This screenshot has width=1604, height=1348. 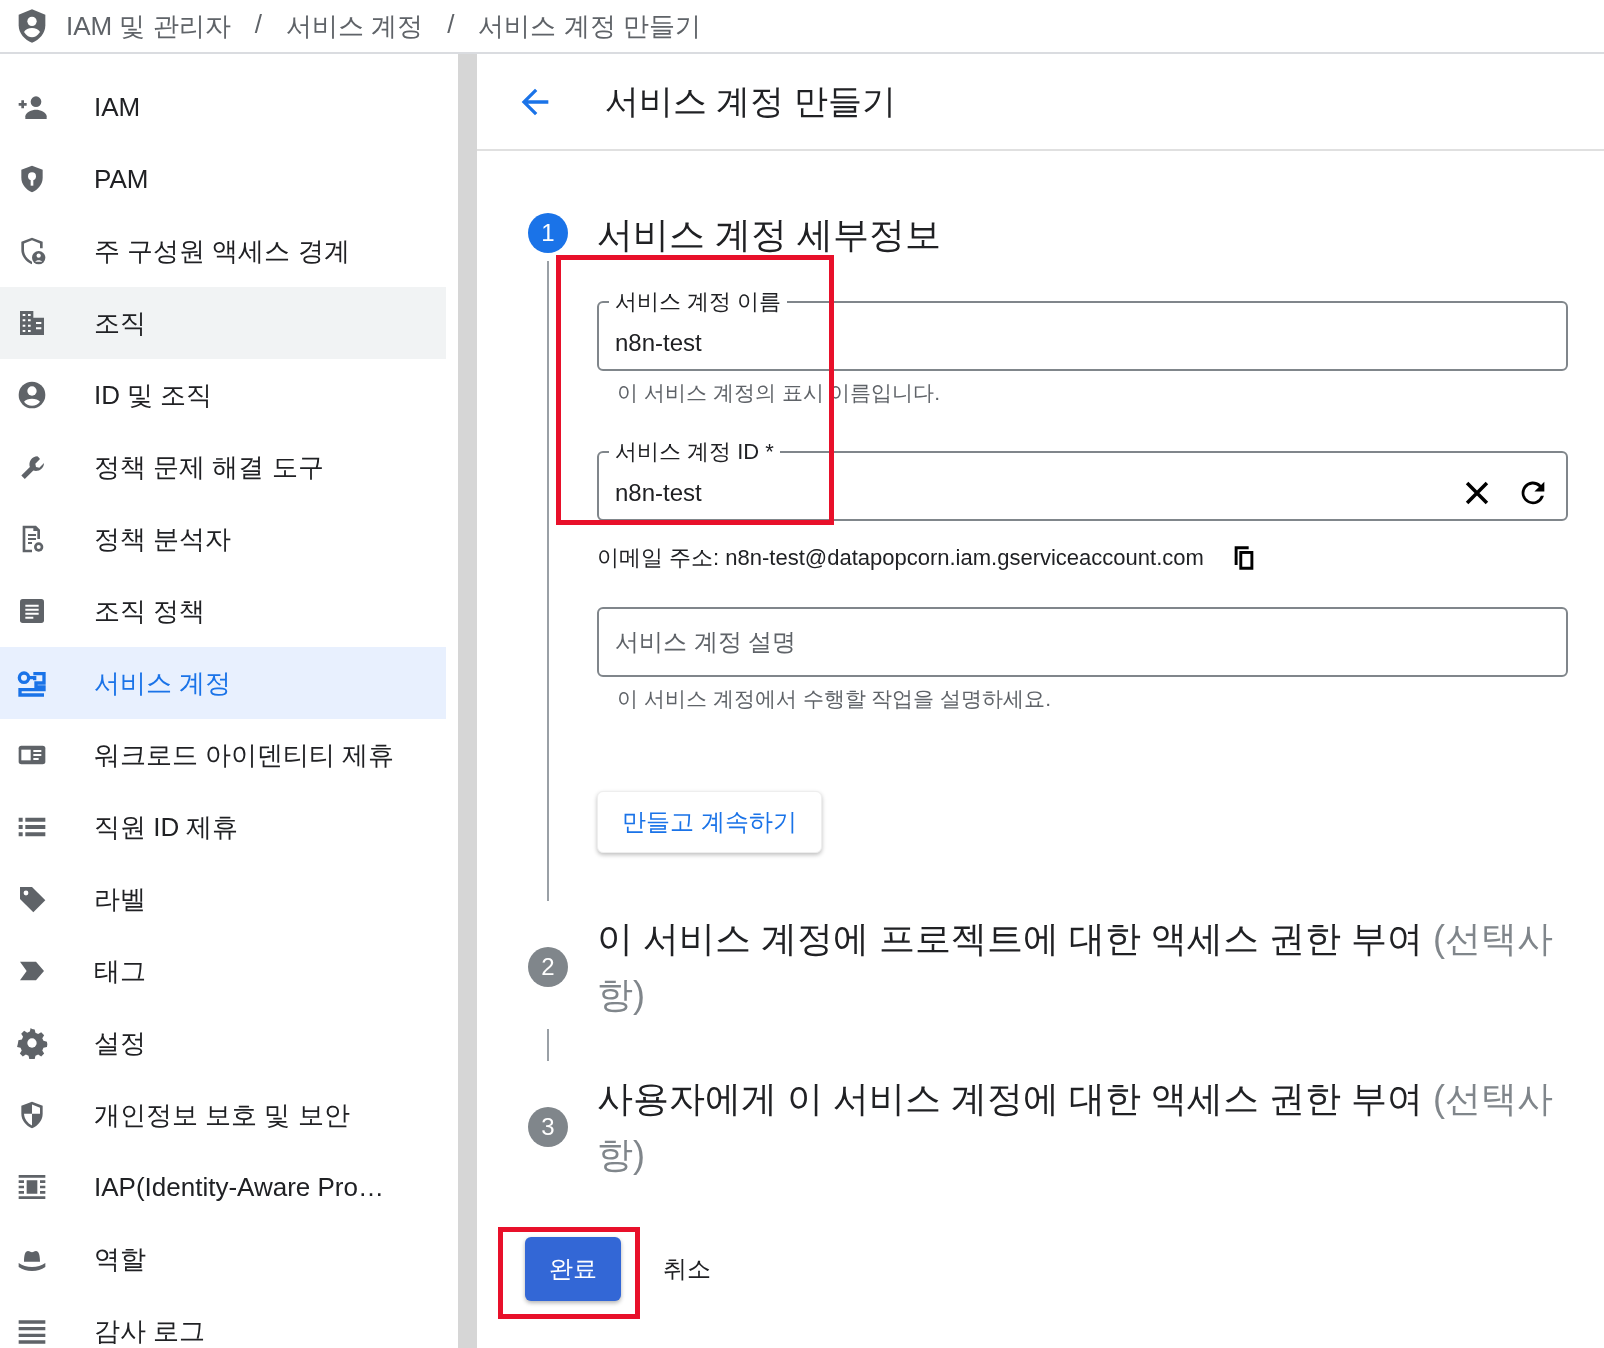 What do you see at coordinates (223, 539) in the screenshot?
I see `sidebar-item: 정책 분석자` at bounding box center [223, 539].